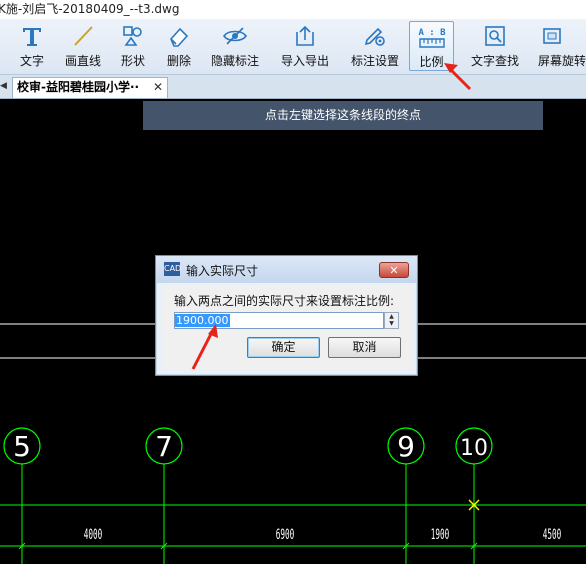  Describe the element at coordinates (458, 77) in the screenshot. I see `annotation-arrow-scale` at that location.